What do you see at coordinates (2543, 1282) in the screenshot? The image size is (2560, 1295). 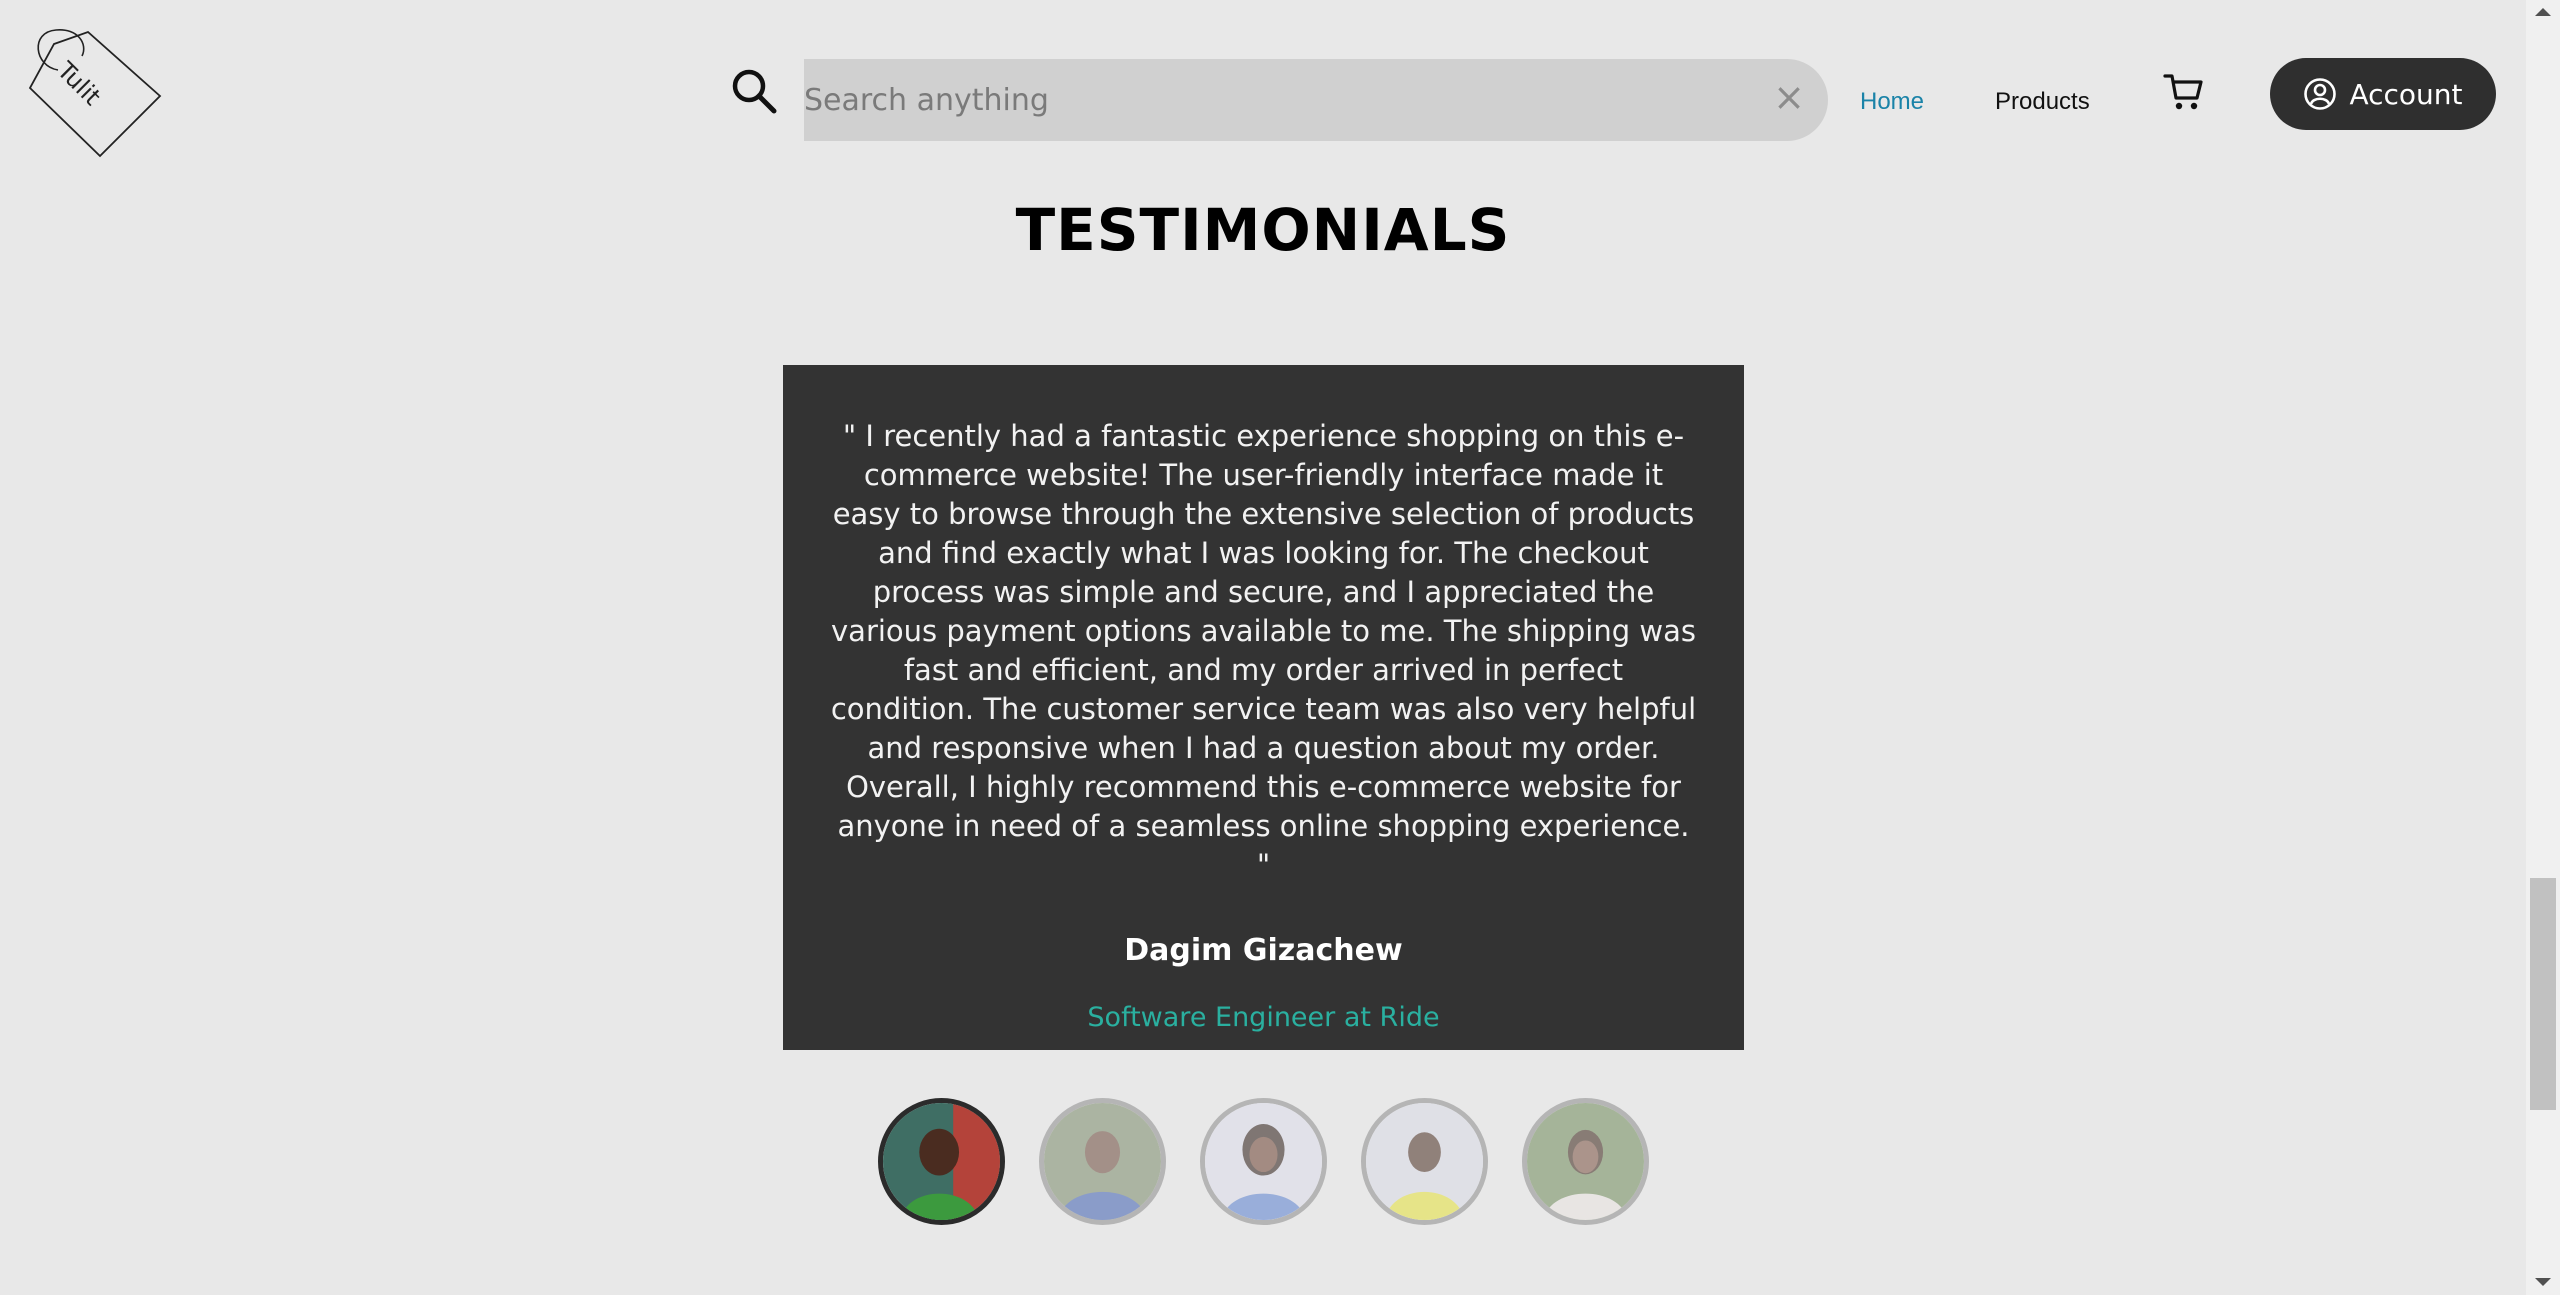 I see `scroll-down-arrow-icon` at bounding box center [2543, 1282].